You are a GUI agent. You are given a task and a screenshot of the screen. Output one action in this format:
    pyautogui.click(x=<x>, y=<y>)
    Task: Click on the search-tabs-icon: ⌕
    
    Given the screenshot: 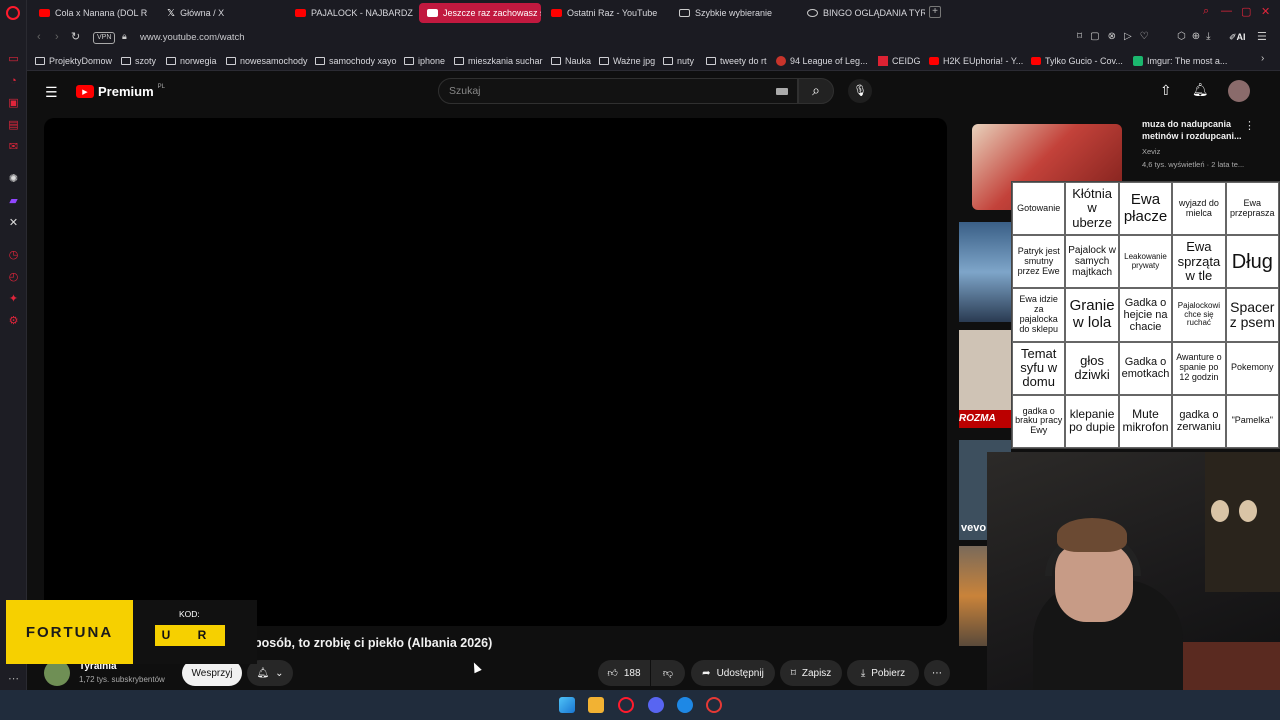 What is the action you would take?
    pyautogui.click(x=1206, y=11)
    